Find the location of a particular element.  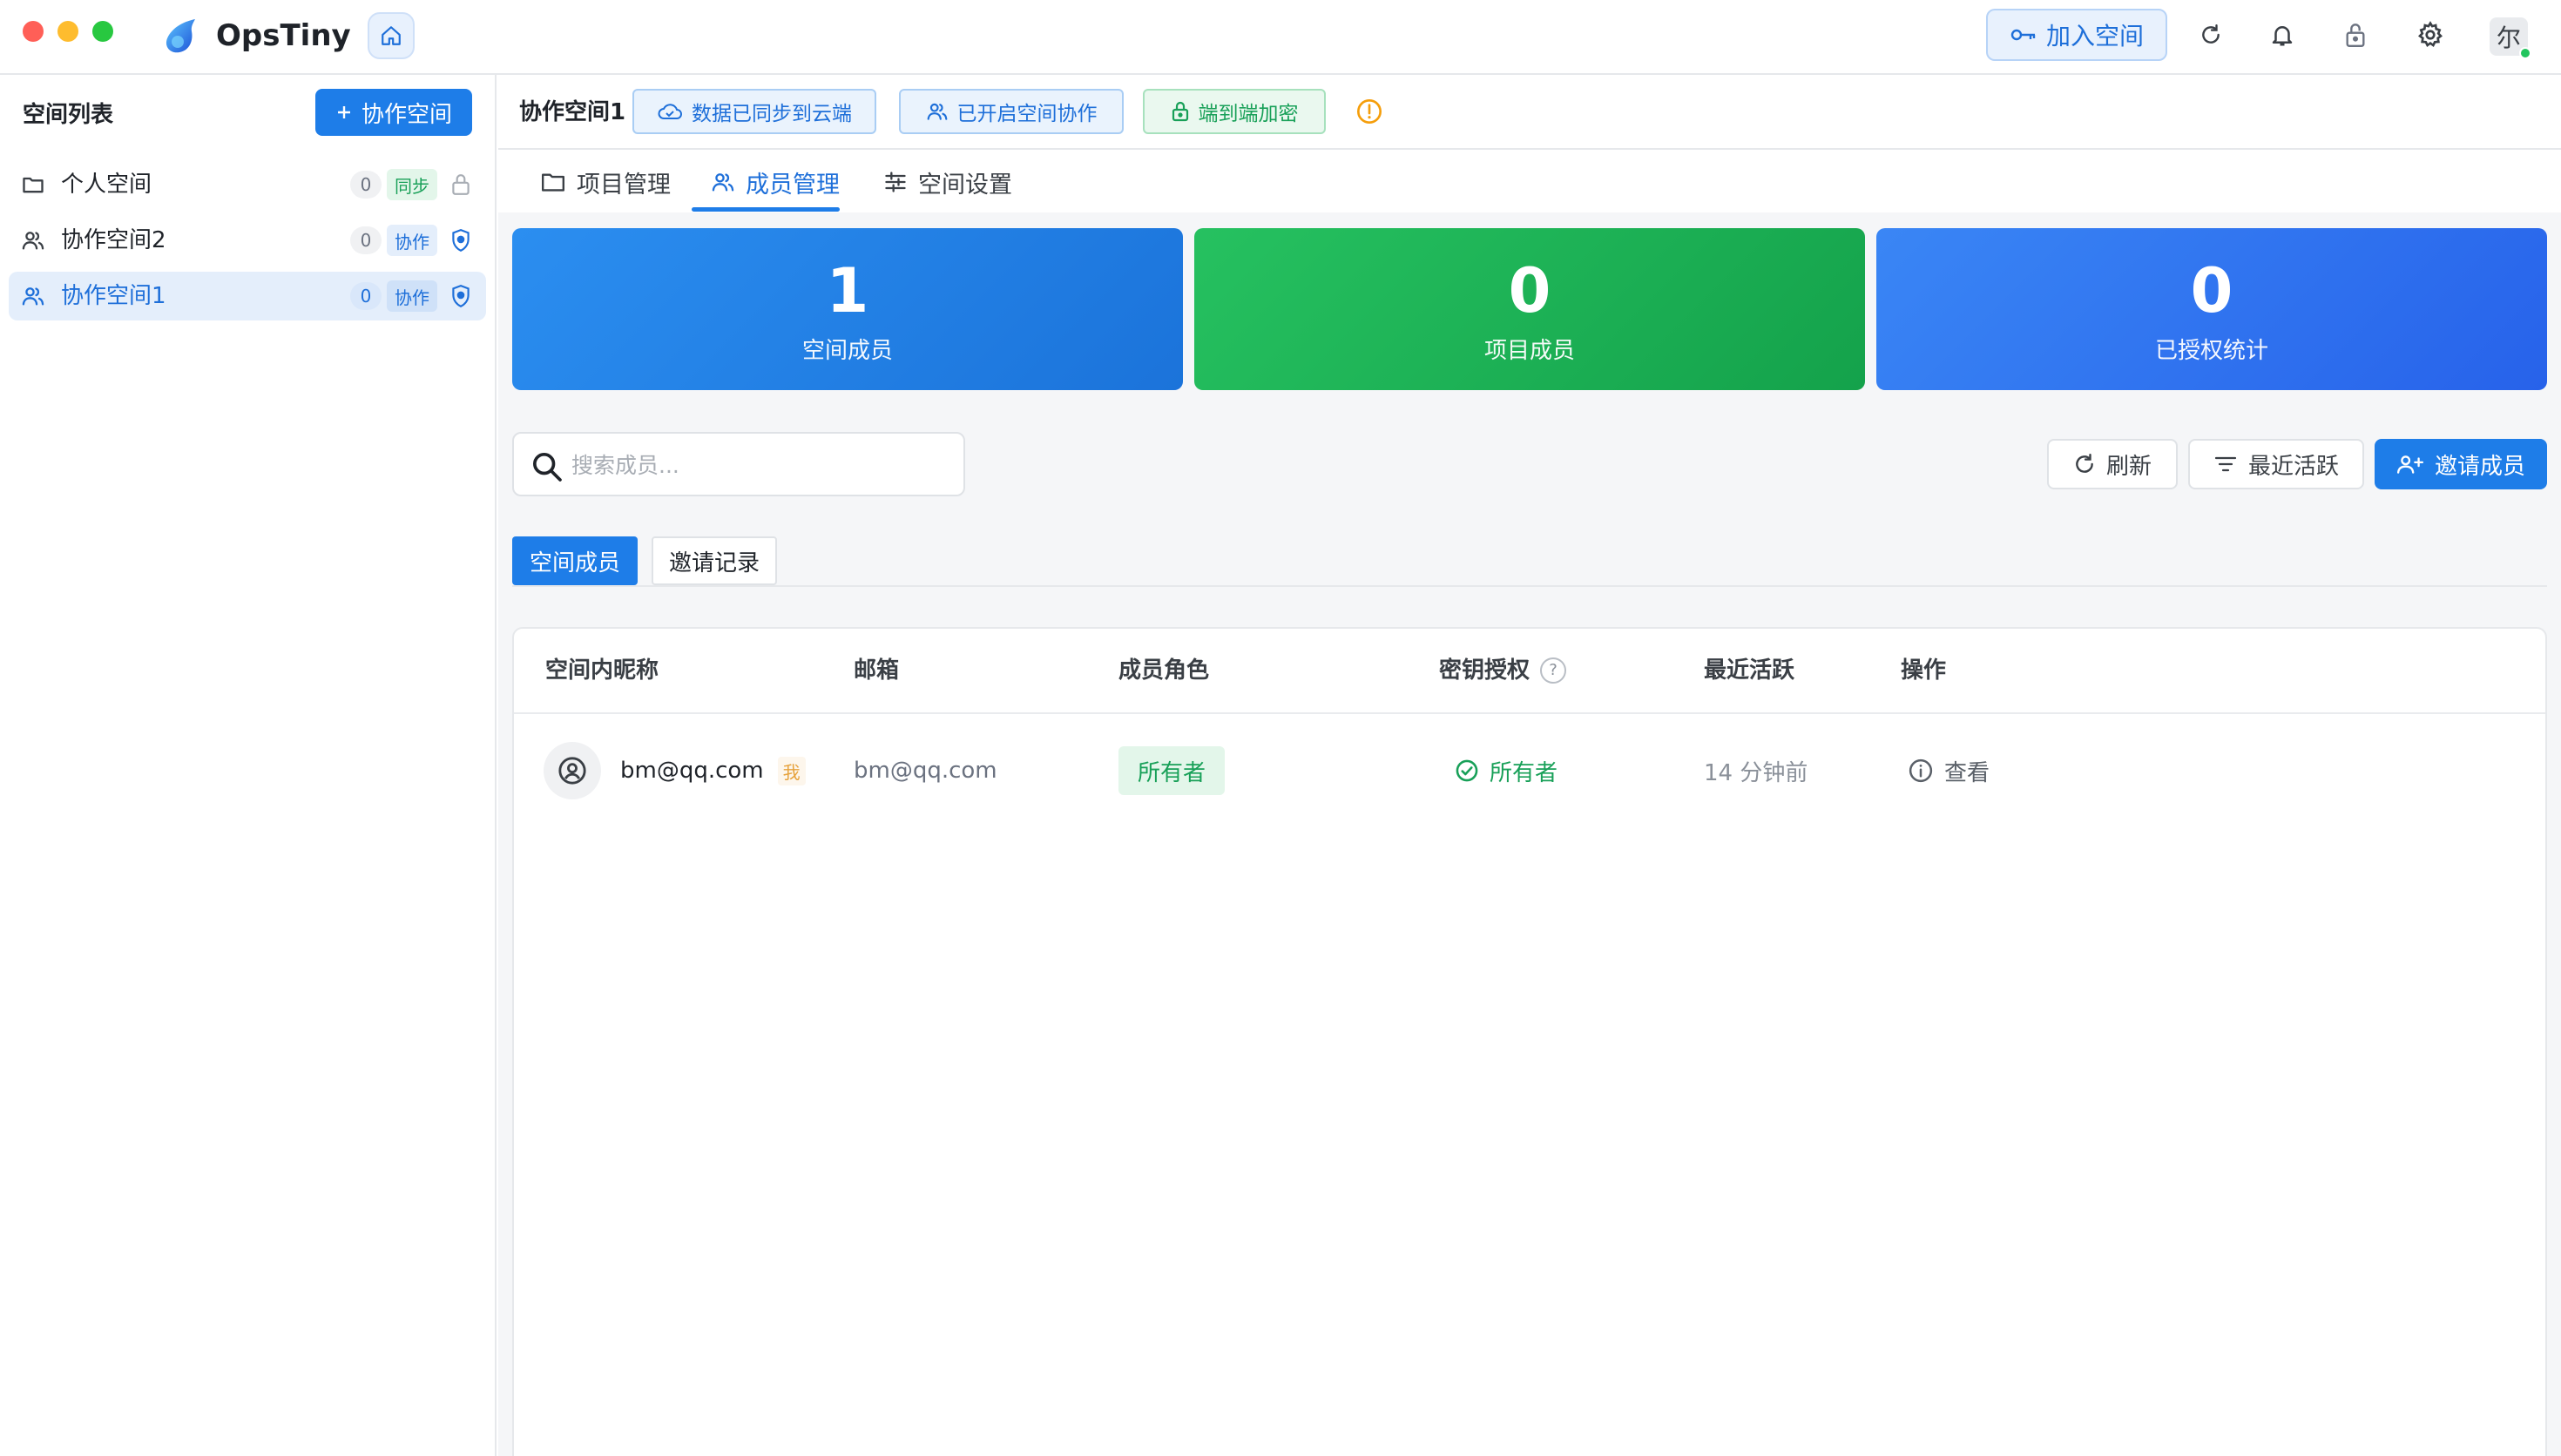

subtab-divider is located at coordinates (1529, 586).